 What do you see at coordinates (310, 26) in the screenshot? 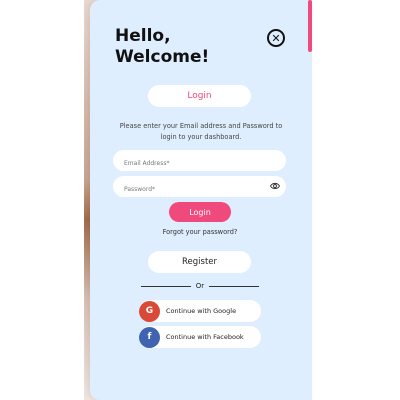
I see `scroll-accent-bar` at bounding box center [310, 26].